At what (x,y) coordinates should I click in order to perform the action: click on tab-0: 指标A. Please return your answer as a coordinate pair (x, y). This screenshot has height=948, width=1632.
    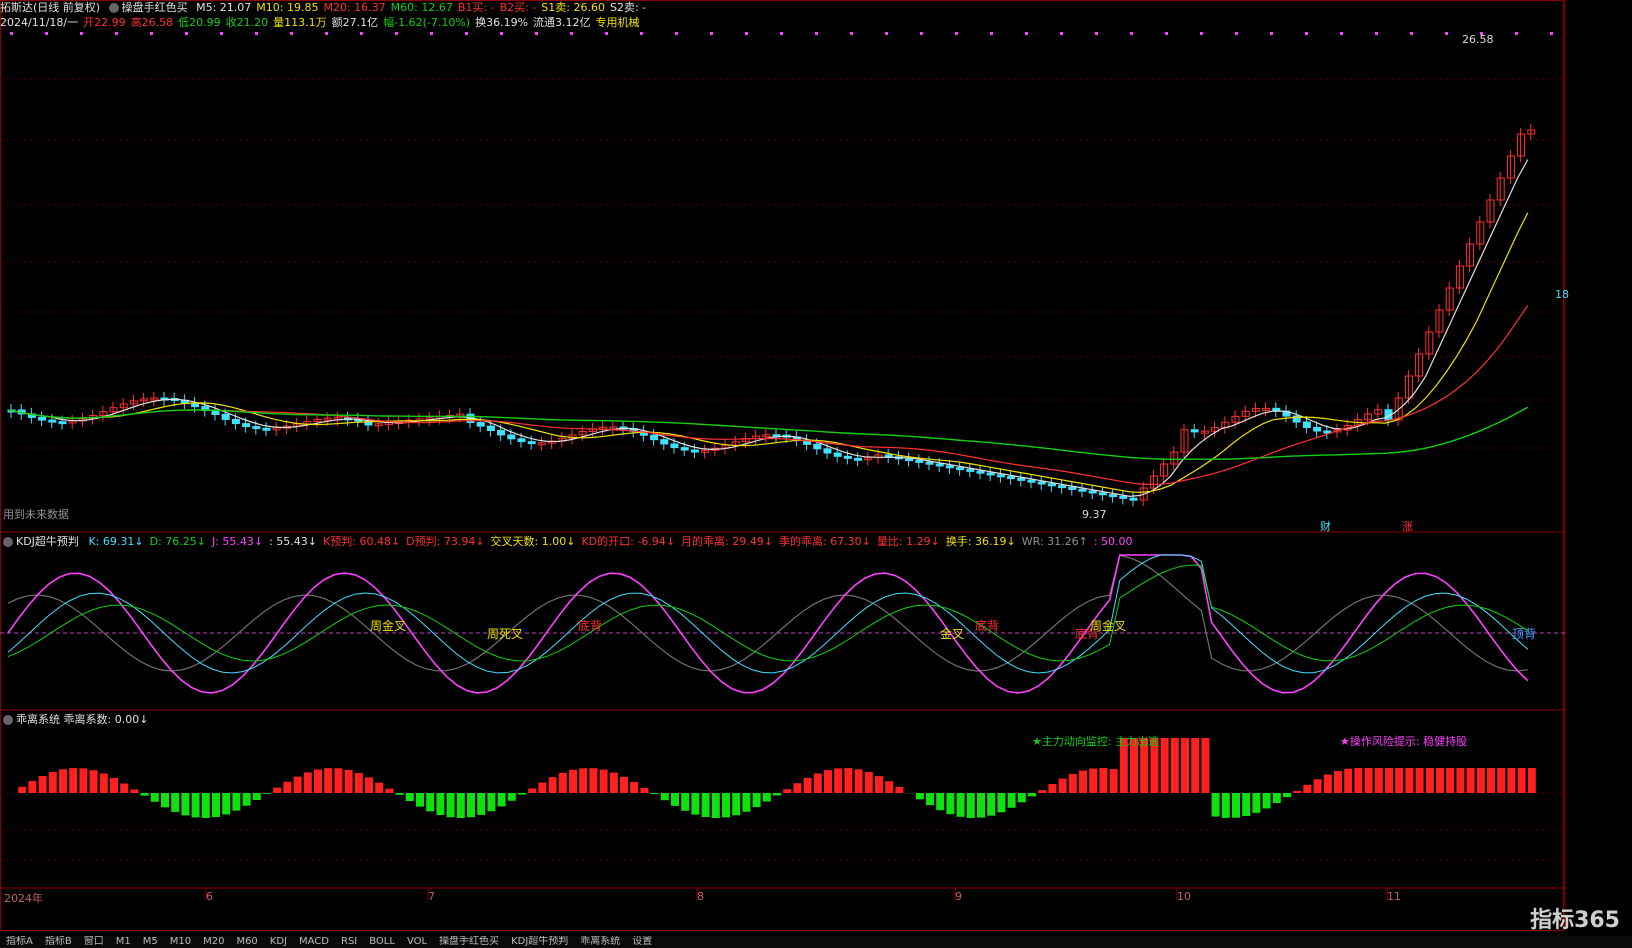
    Looking at the image, I should click on (19, 941).